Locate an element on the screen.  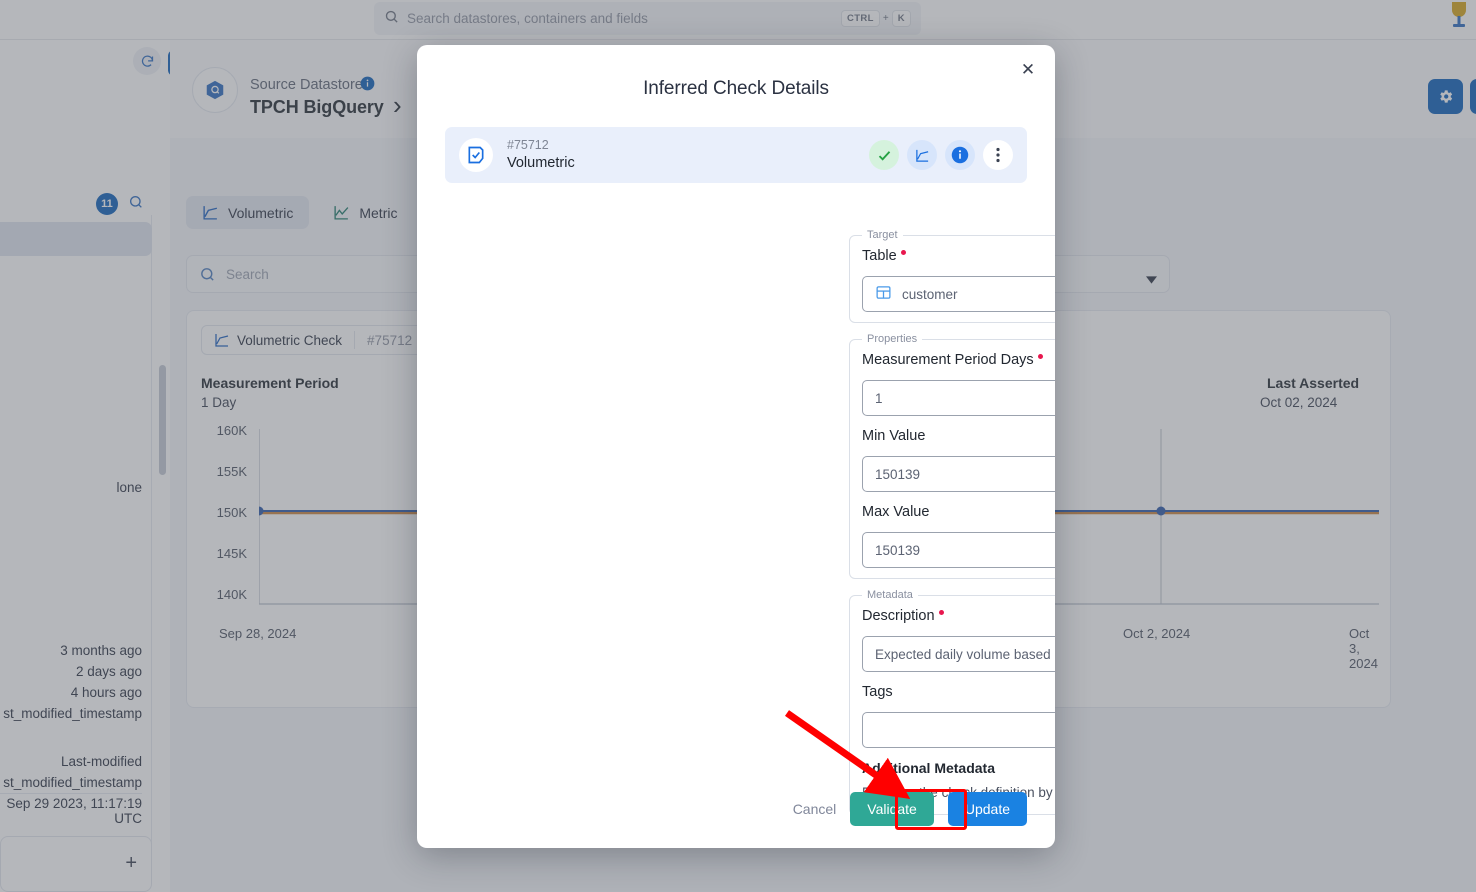
metadata-legend: Metadata is located at coordinates (890, 595).